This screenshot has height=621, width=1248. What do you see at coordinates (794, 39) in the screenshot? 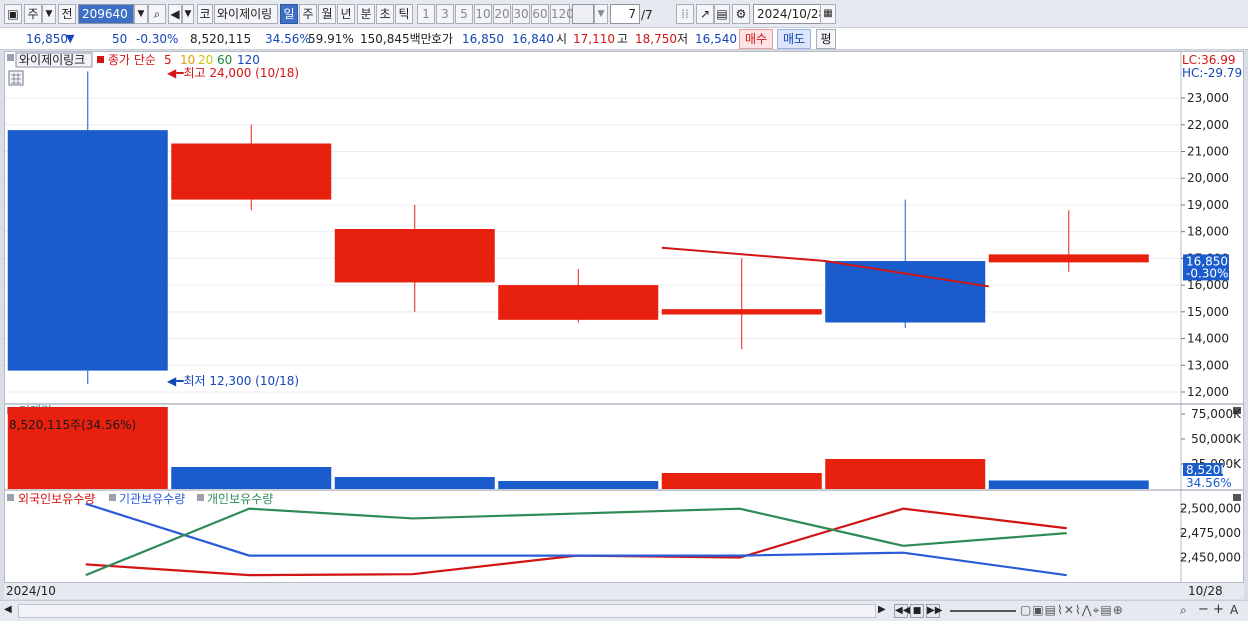
I see `sell-button: 매도` at bounding box center [794, 39].